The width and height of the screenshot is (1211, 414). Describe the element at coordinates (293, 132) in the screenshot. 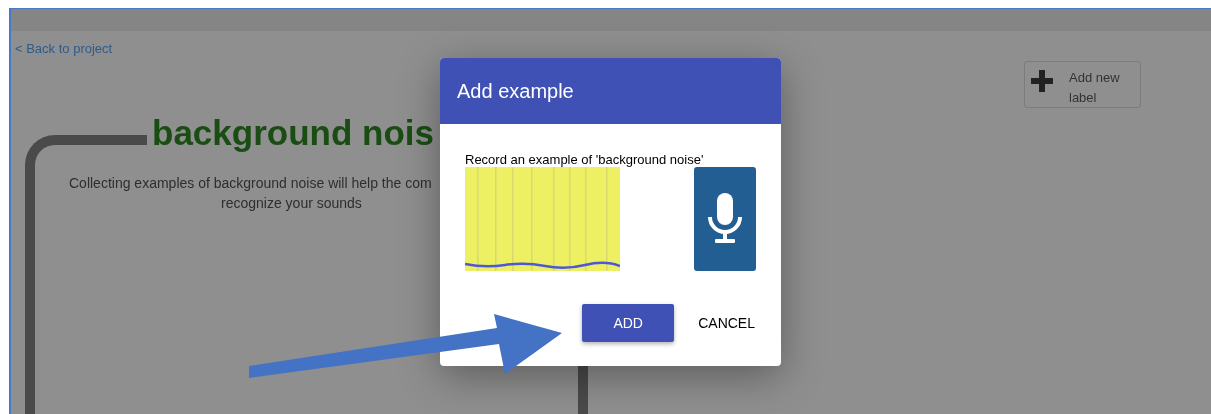

I see `label-title: background nois` at that location.